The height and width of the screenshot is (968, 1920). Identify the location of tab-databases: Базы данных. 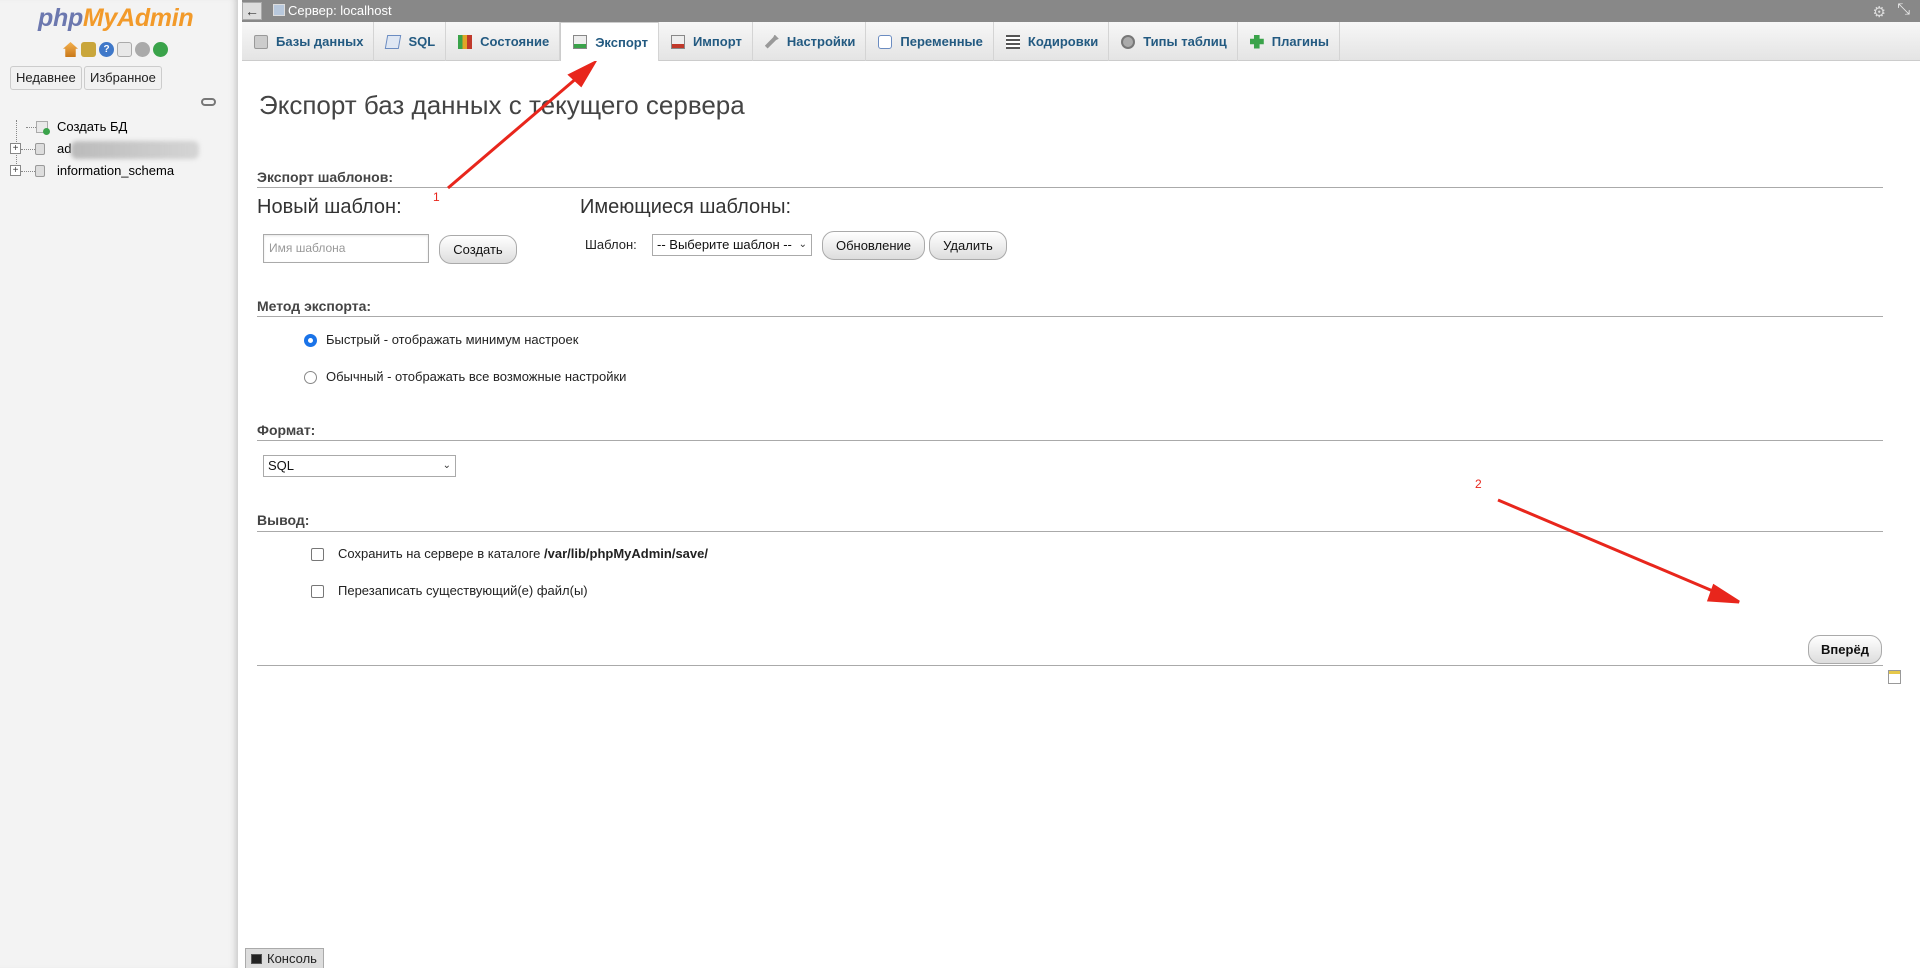
(308, 41).